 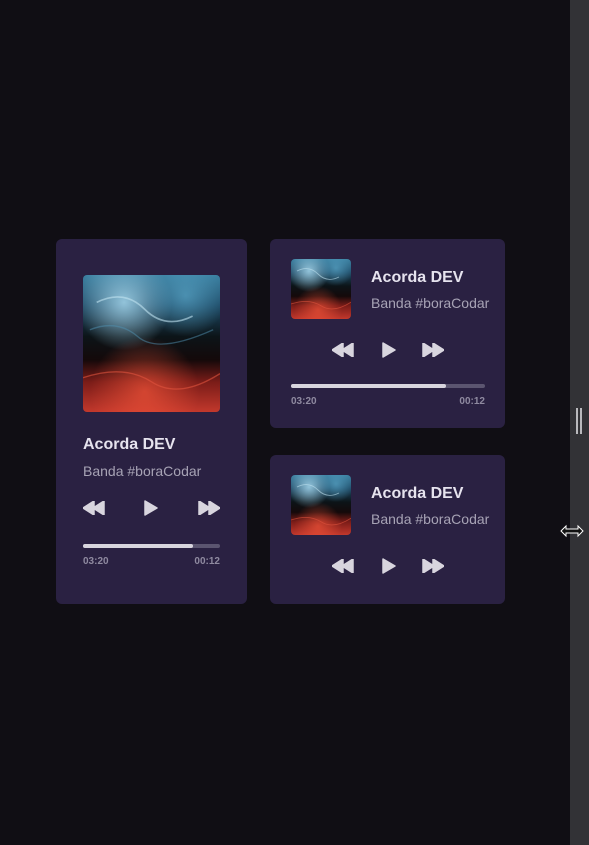 I want to click on scrollbar-grip, so click(x=579, y=421).